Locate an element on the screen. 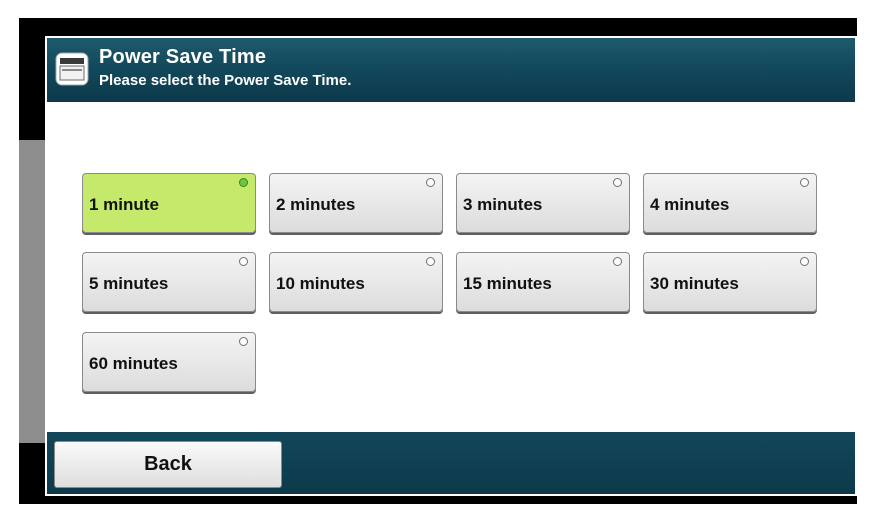 This screenshot has height=516, width=876. page-title: Power Save Time is located at coordinates (183, 57).